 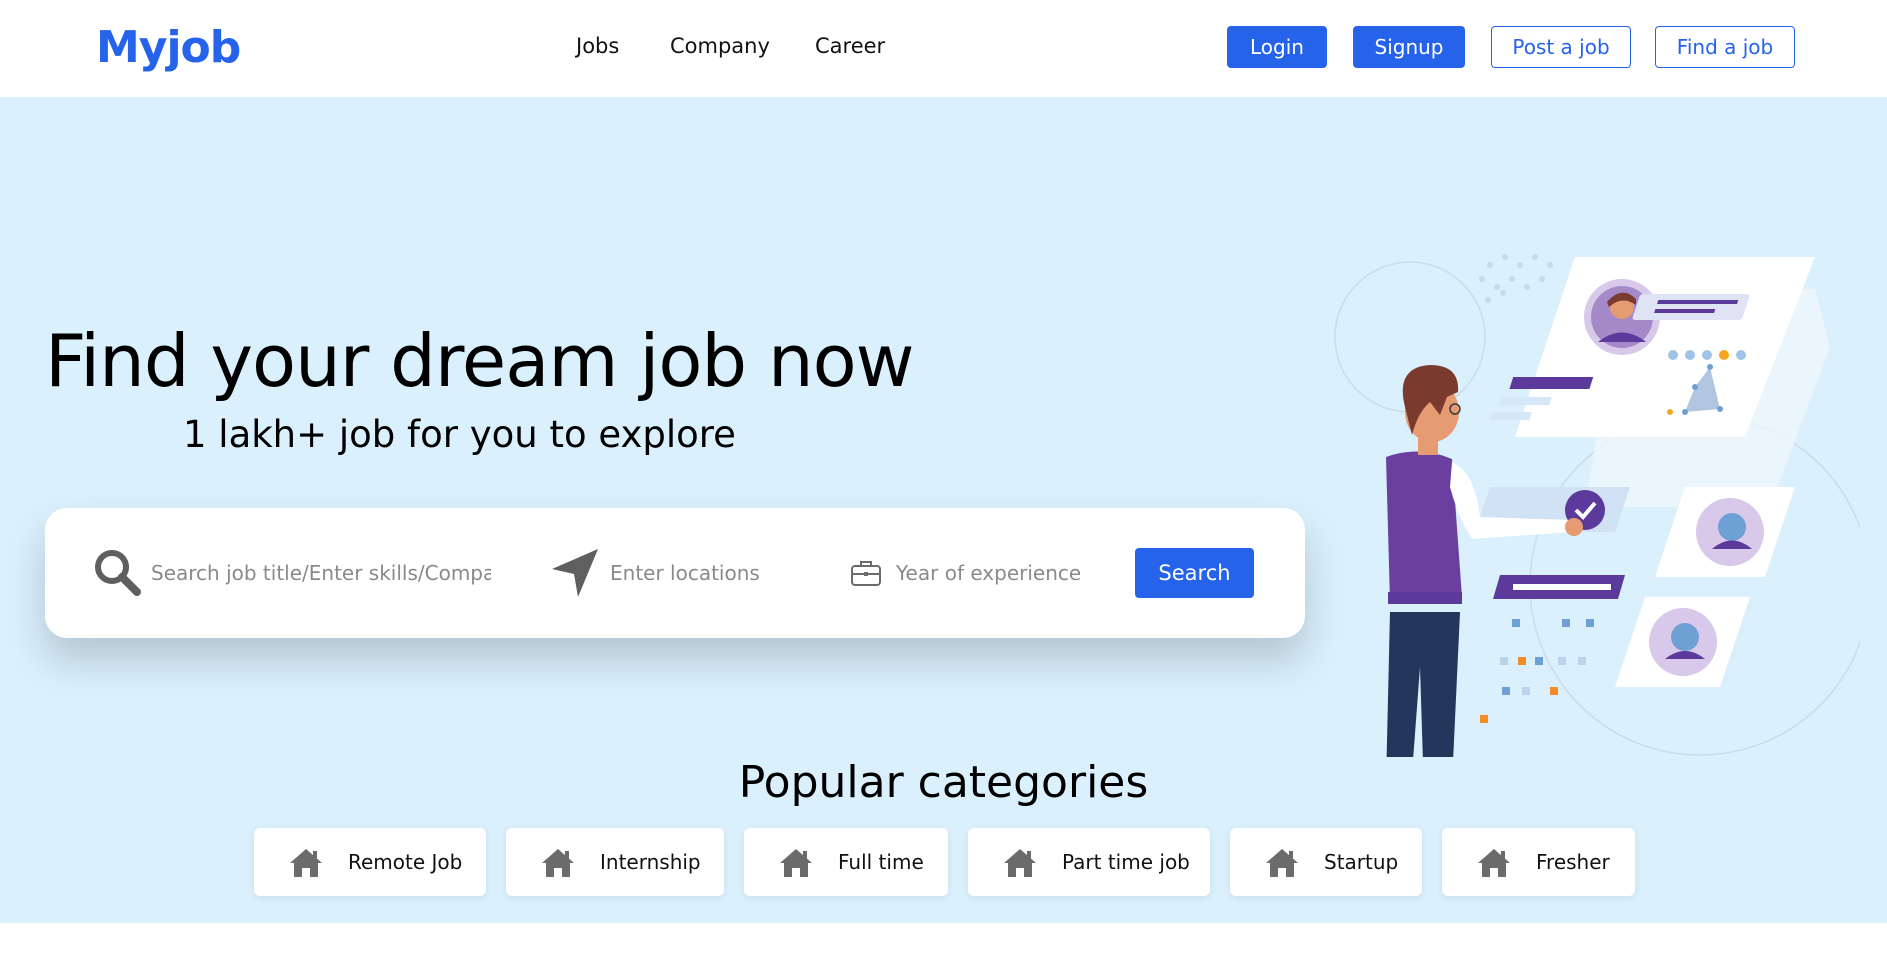 What do you see at coordinates (1001, 573) in the screenshot?
I see `experience-input` at bounding box center [1001, 573].